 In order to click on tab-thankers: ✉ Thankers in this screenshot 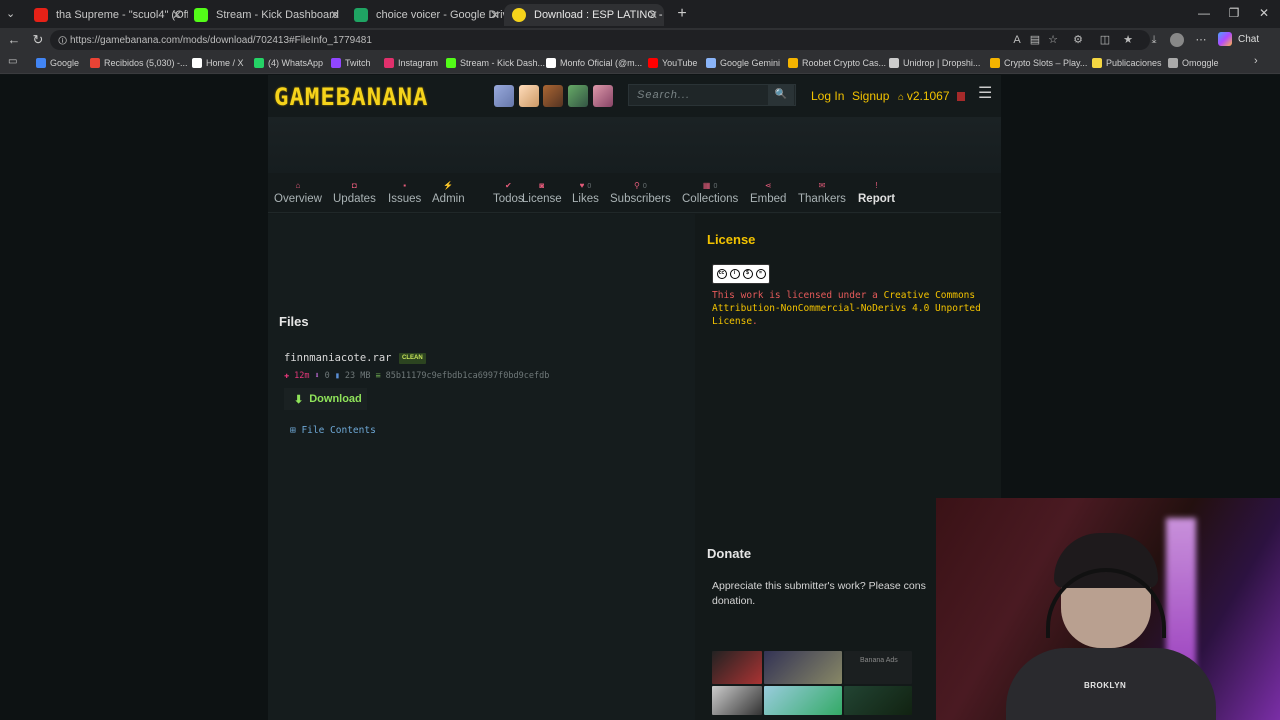, I will do `click(822, 193)`.